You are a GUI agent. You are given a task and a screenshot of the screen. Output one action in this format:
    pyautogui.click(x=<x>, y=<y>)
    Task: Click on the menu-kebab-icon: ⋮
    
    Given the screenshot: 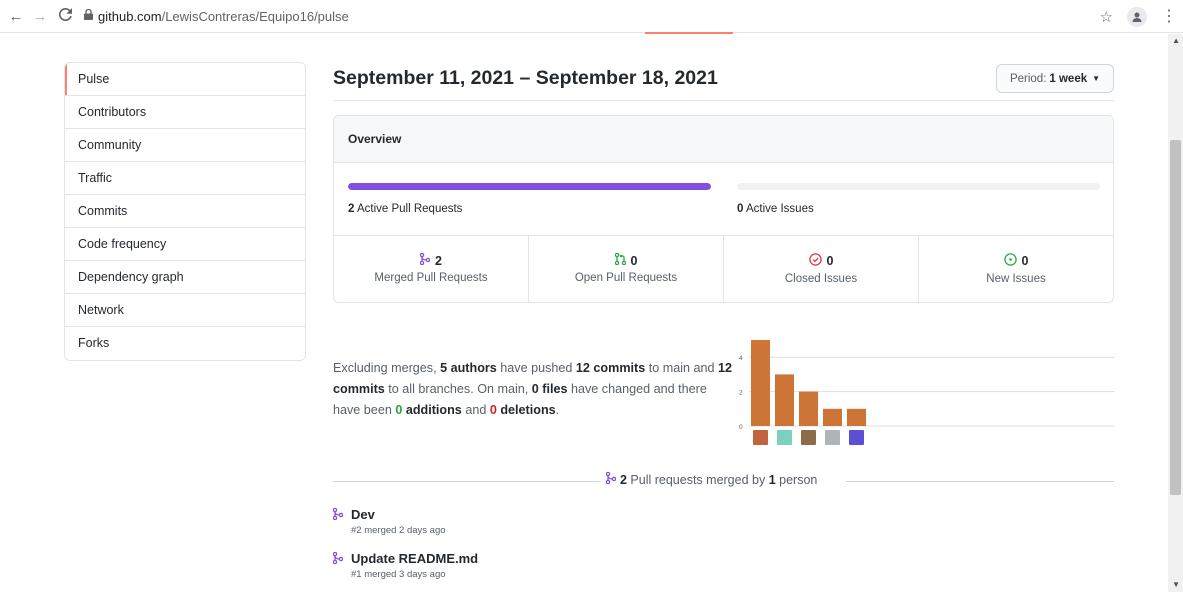 What is the action you would take?
    pyautogui.click(x=1169, y=16)
    